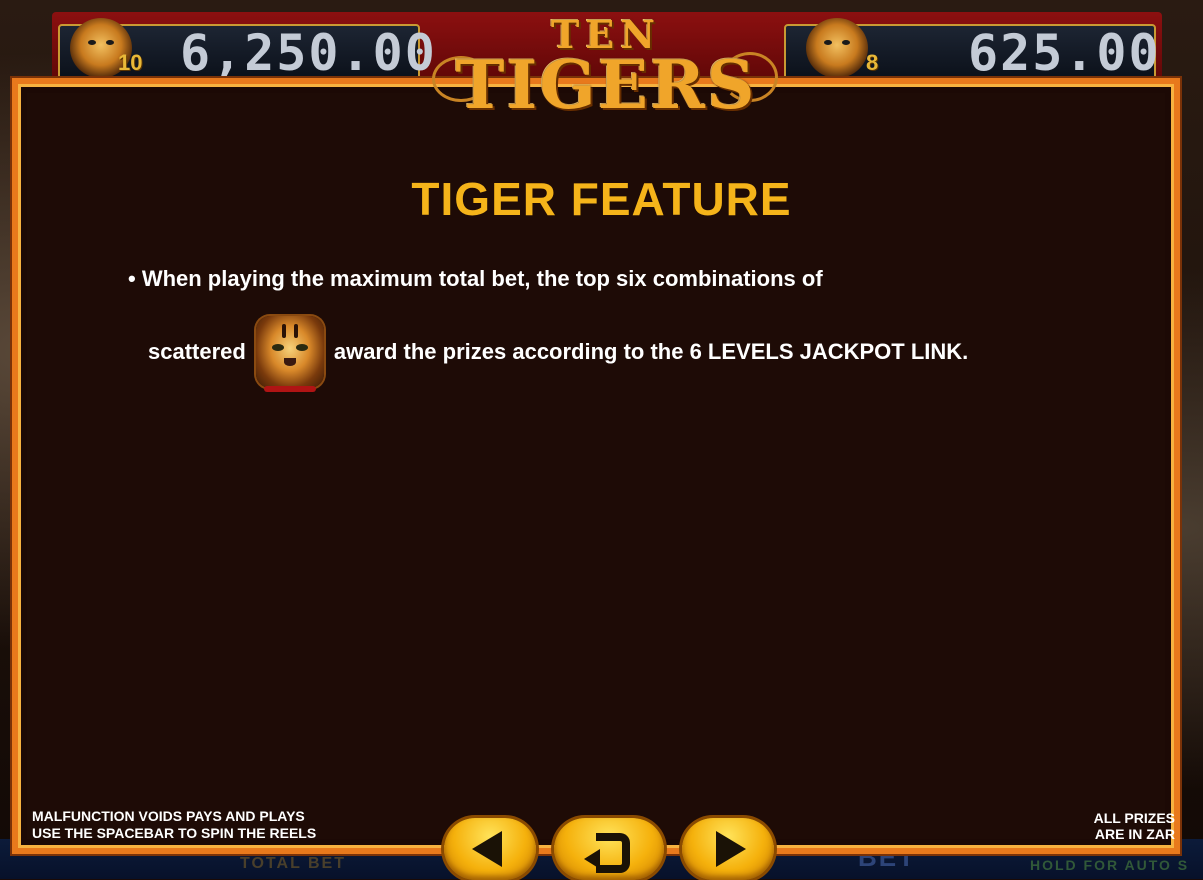 This screenshot has width=1203, height=880. Describe the element at coordinates (601, 199) in the screenshot. I see `page-title: TIGER FEATURE` at that location.